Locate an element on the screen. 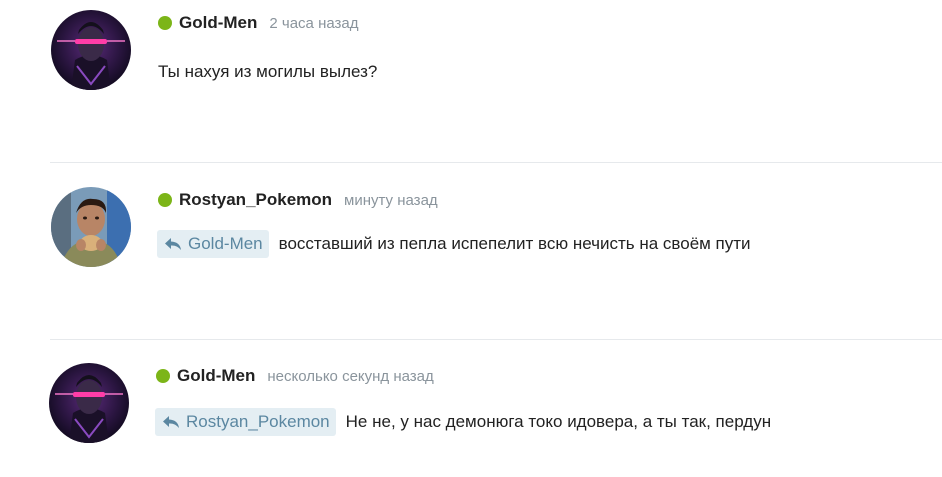 This screenshot has width=942, height=477. comment-meta: Rostyan_Pokemon минуту назад is located at coordinates (298, 200).